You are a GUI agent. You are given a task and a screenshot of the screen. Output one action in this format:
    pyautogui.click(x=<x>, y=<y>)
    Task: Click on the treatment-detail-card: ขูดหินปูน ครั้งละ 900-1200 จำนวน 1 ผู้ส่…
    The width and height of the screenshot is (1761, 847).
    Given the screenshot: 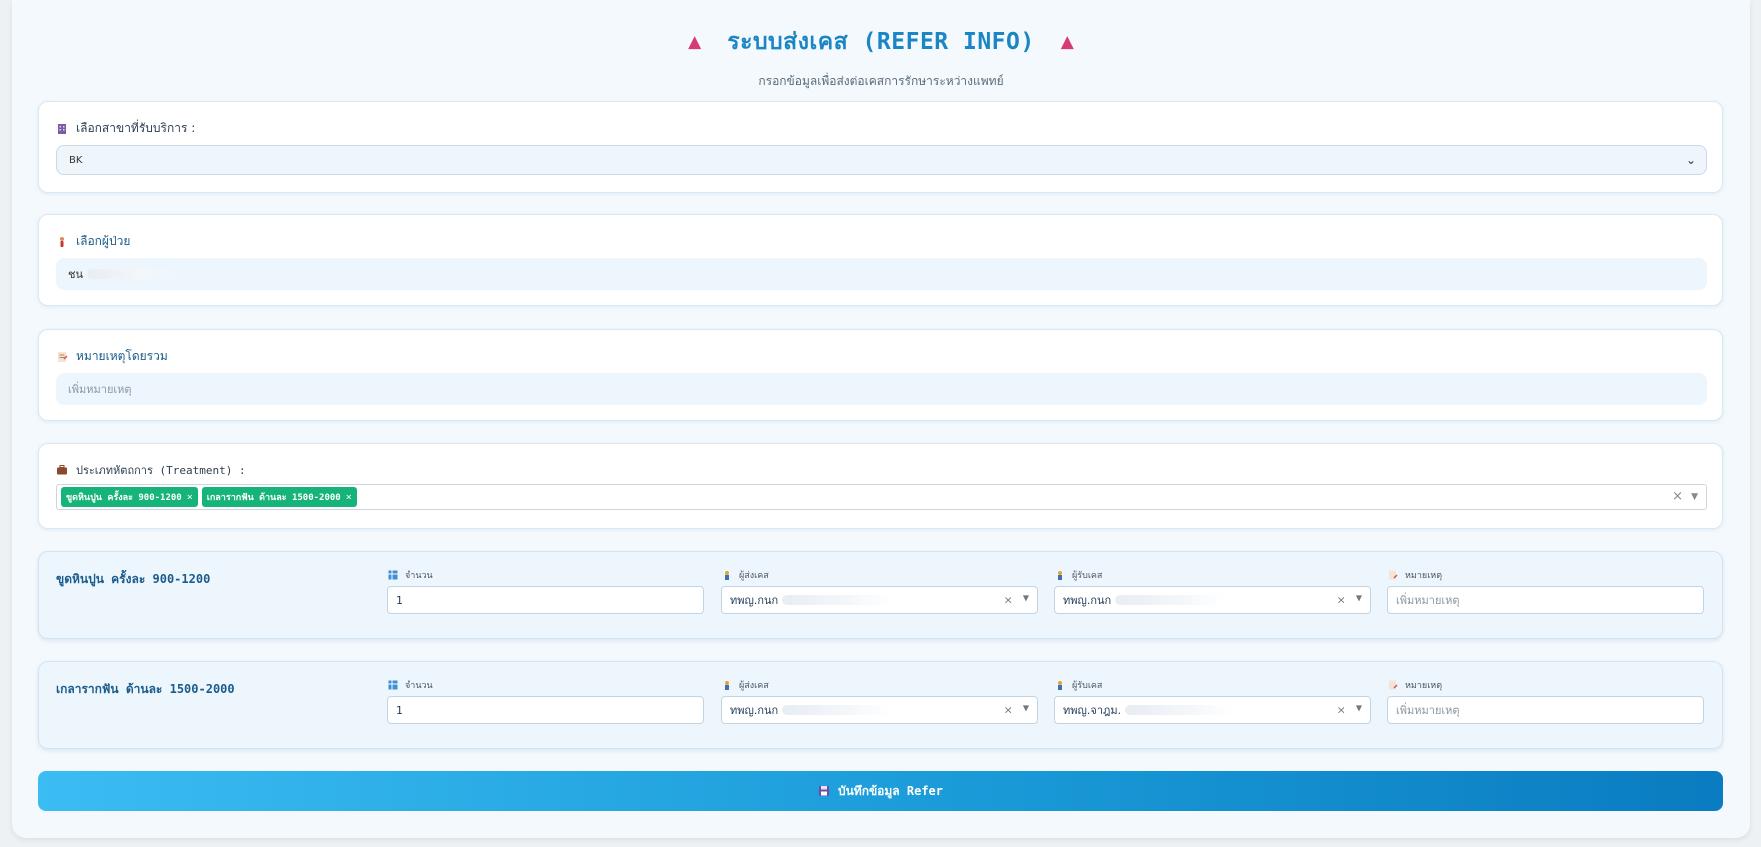 What is the action you would take?
    pyautogui.click(x=880, y=595)
    